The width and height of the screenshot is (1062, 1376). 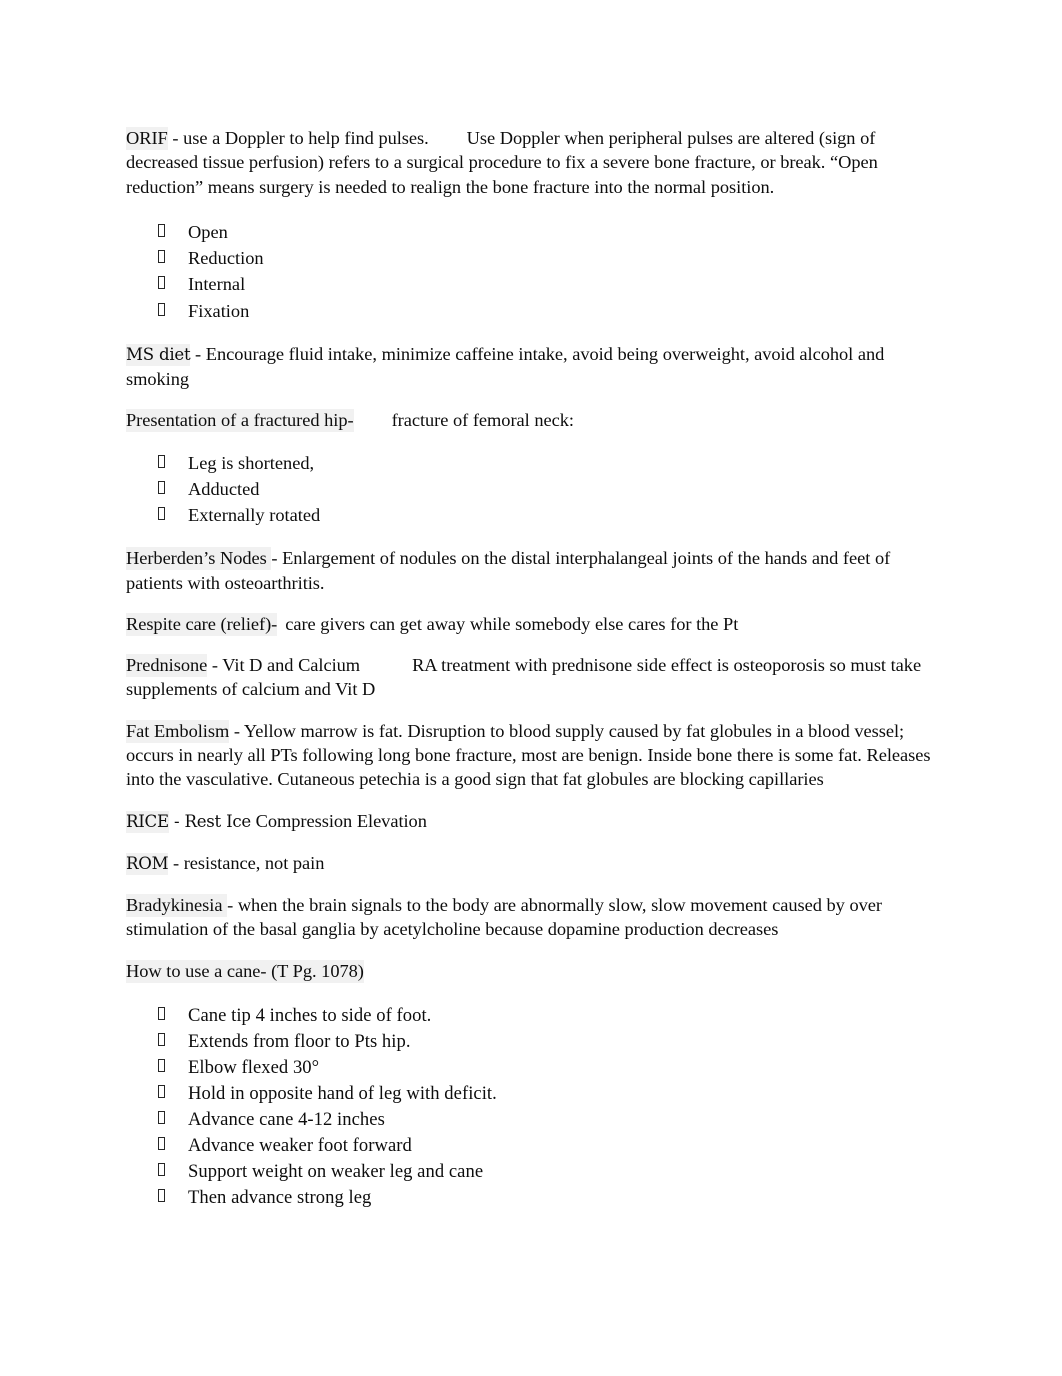 I want to click on list-item: Advance weaker foot forward, so click(x=534, y=1146).